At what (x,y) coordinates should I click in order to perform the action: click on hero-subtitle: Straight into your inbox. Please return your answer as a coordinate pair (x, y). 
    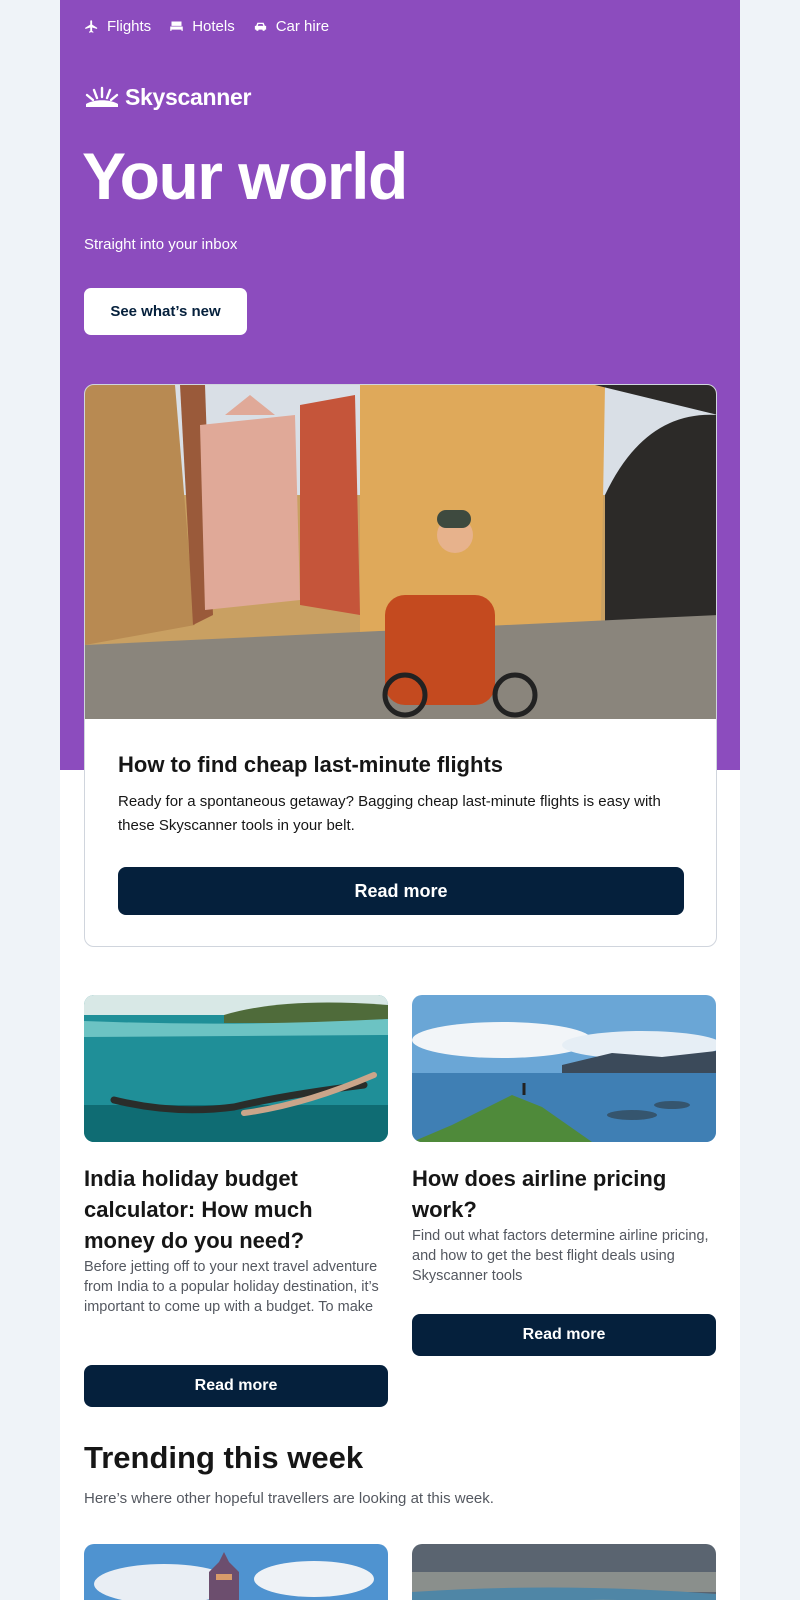
    Looking at the image, I should click on (161, 244).